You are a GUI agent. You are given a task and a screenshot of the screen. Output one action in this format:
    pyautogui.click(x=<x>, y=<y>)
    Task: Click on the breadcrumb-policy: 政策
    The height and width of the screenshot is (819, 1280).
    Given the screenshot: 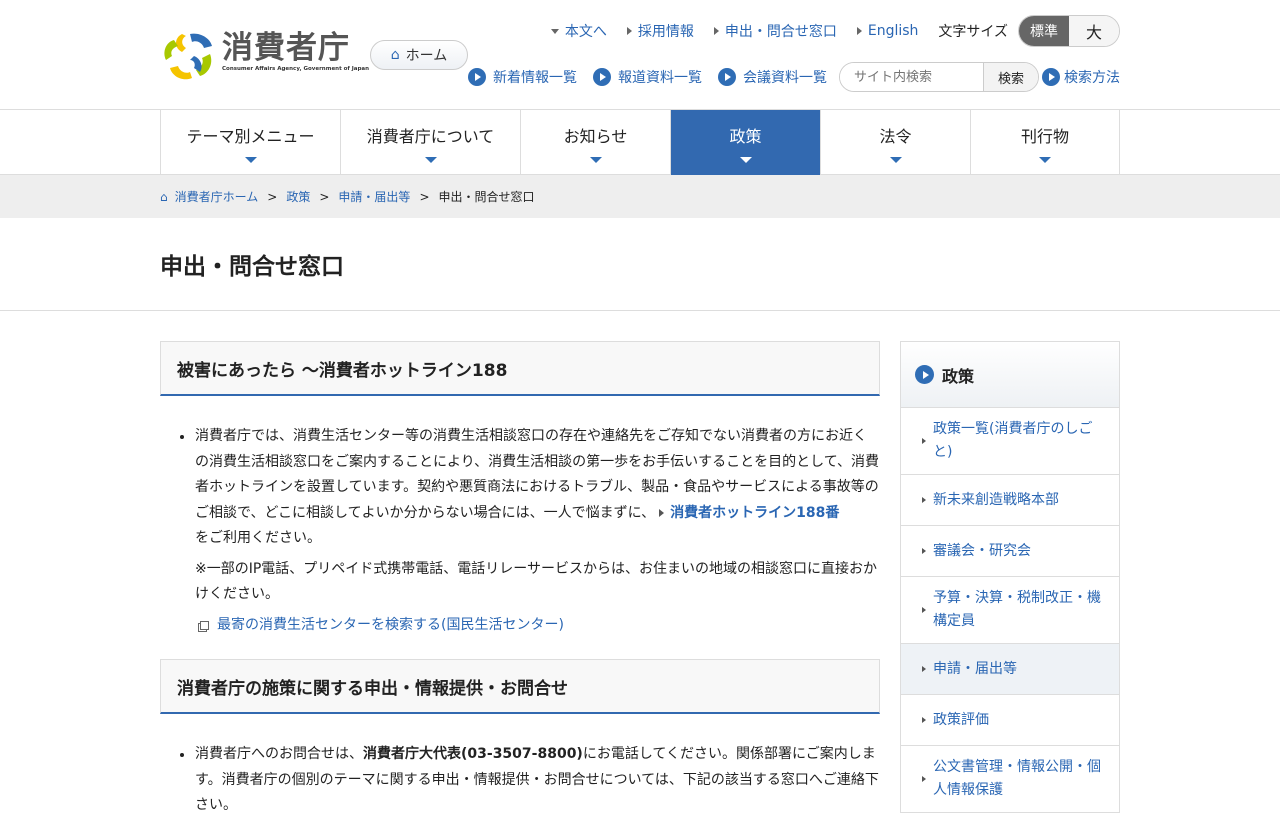 What is the action you would take?
    pyautogui.click(x=298, y=196)
    